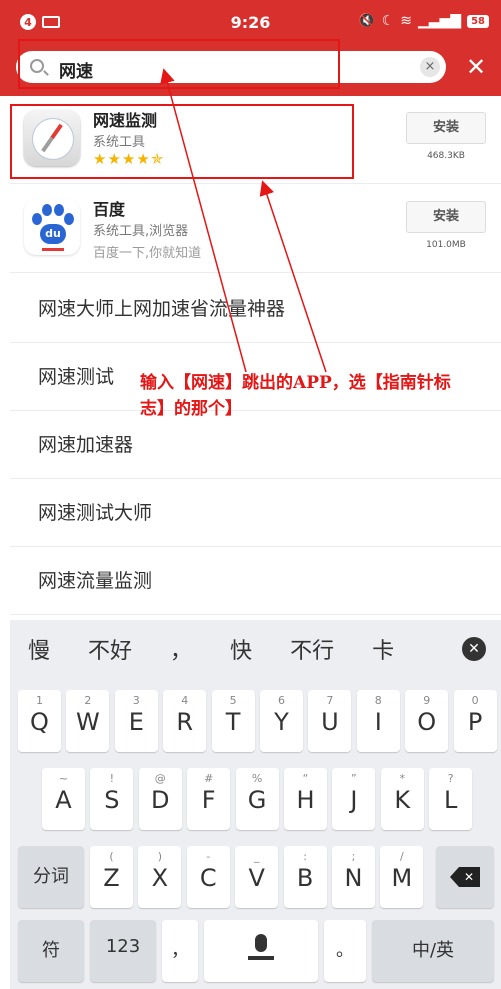  I want to click on key-secondary-label: 1, so click(39, 700).